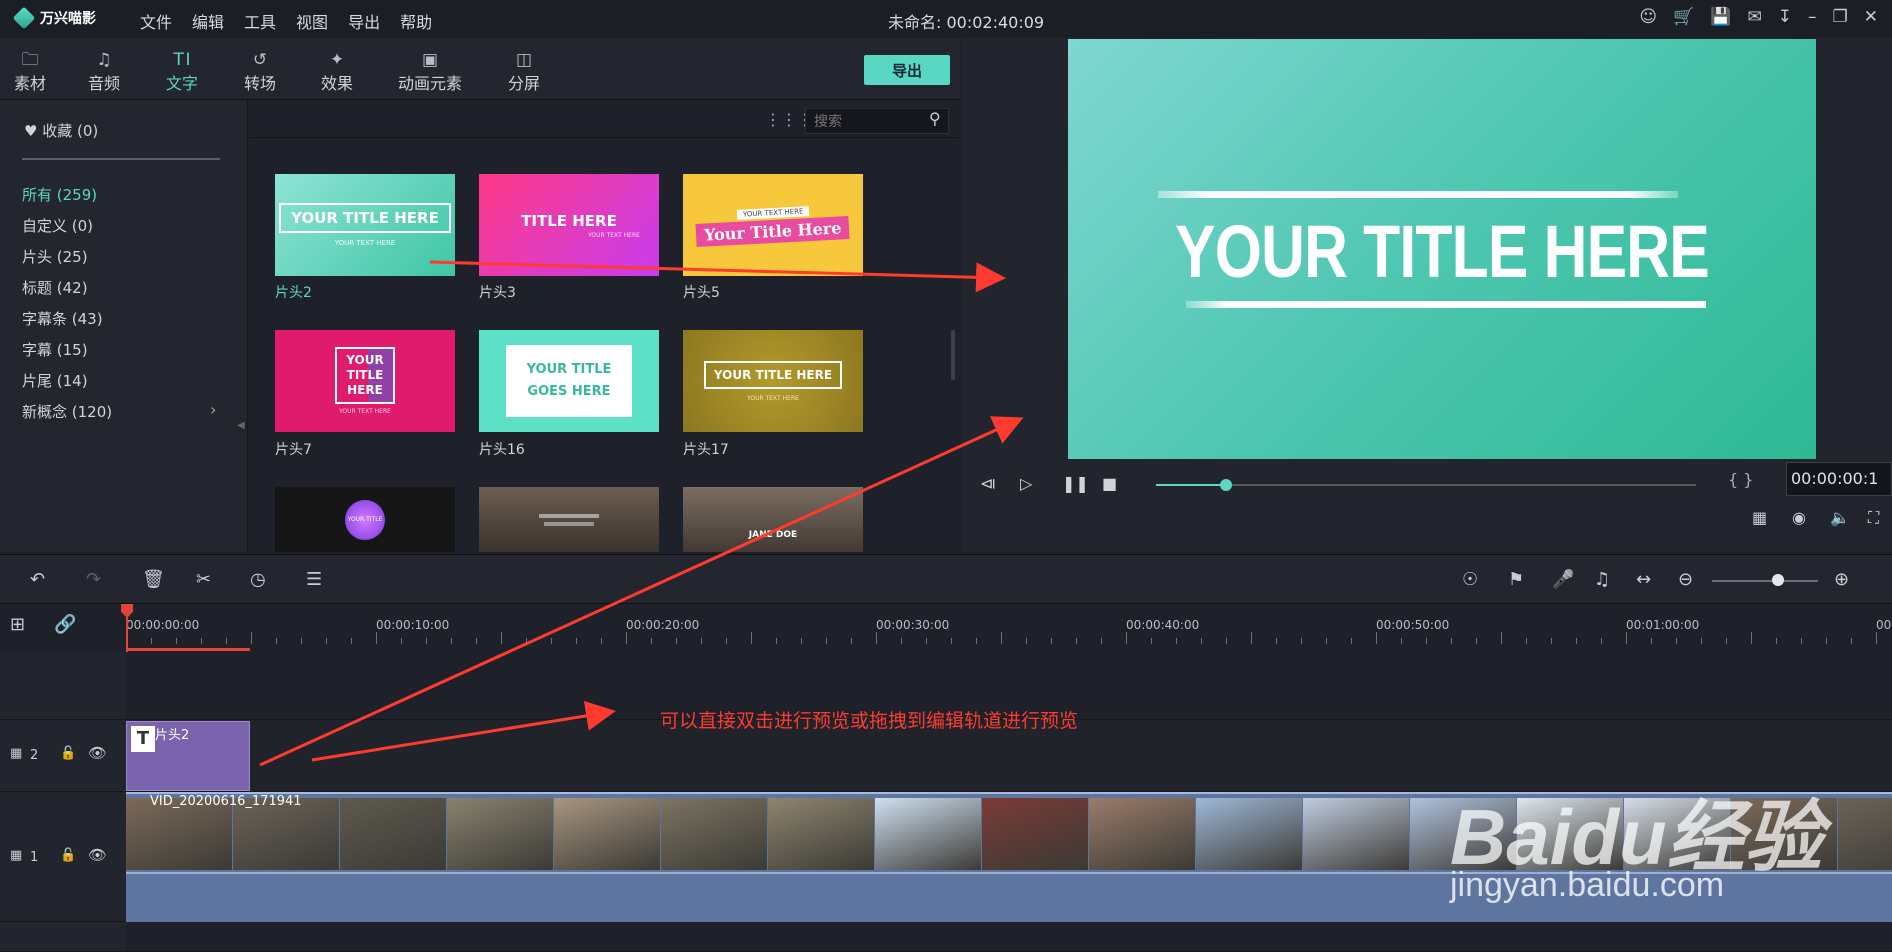 Image resolution: width=1892 pixels, height=952 pixels. What do you see at coordinates (773, 519) in the screenshot?
I see `template-thumbnail: JANE DOE` at bounding box center [773, 519].